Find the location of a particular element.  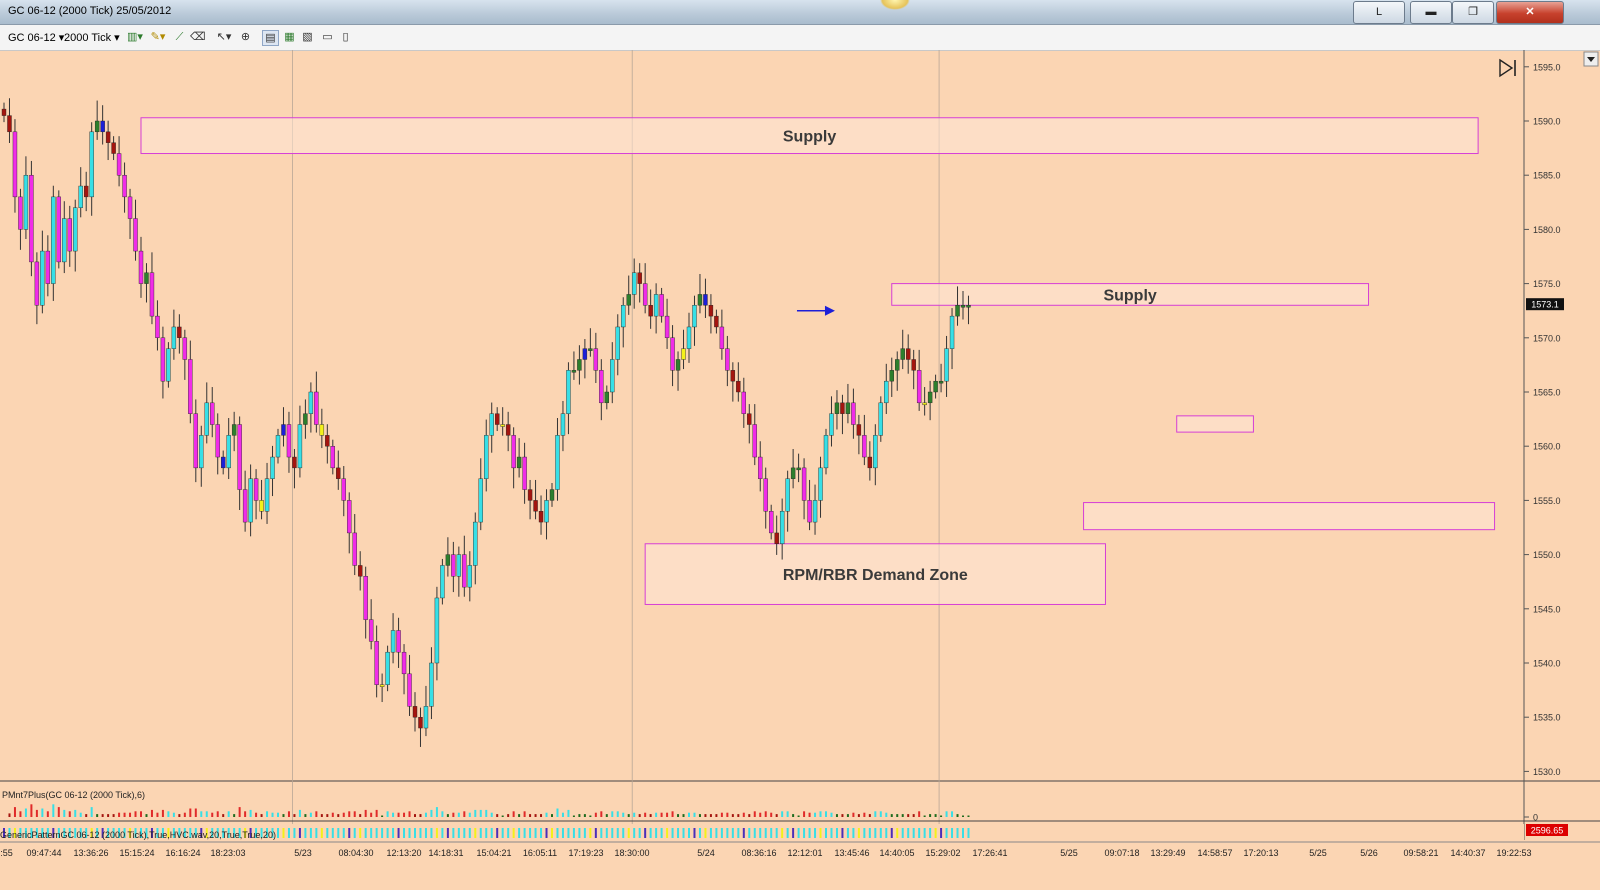

minimize-button: ▬ is located at coordinates (1431, 12).